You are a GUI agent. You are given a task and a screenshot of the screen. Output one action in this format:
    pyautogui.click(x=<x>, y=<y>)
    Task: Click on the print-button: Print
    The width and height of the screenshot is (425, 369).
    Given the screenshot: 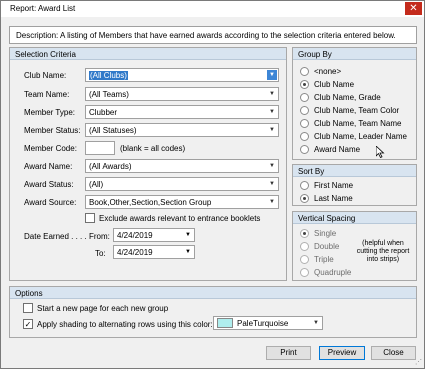 What is the action you would take?
    pyautogui.click(x=288, y=353)
    